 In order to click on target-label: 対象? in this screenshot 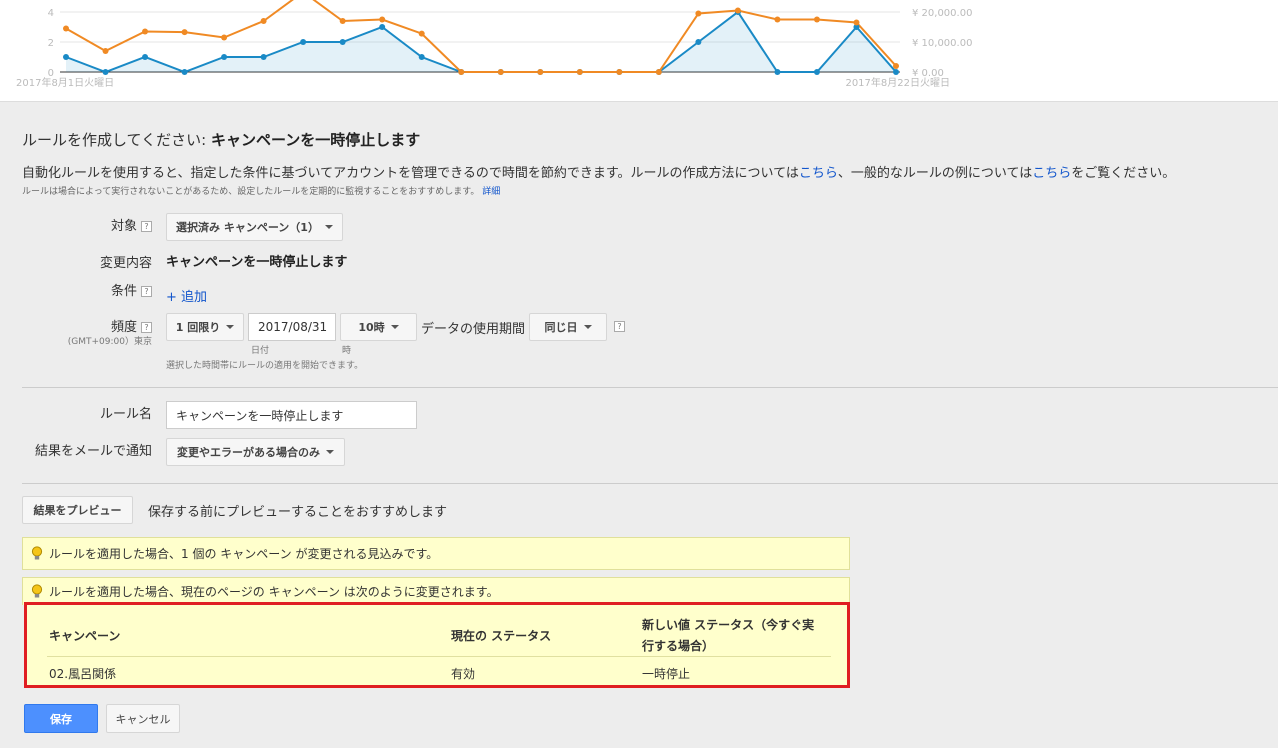, I will do `click(87, 224)`.